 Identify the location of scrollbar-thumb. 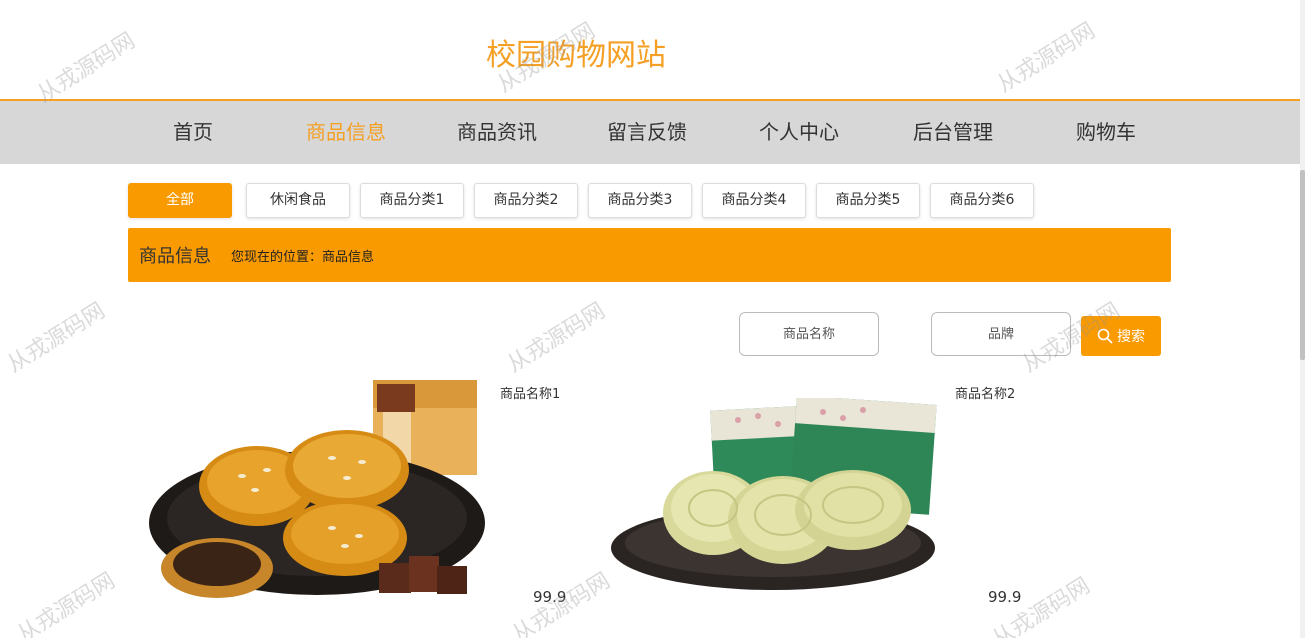
(1302, 265).